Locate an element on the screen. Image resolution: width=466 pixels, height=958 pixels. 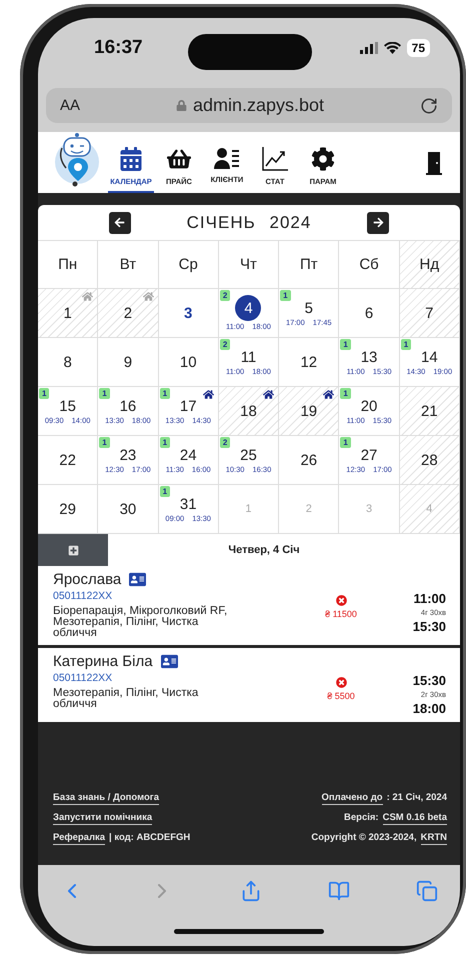
day-cell: 3 is located at coordinates (188, 313).